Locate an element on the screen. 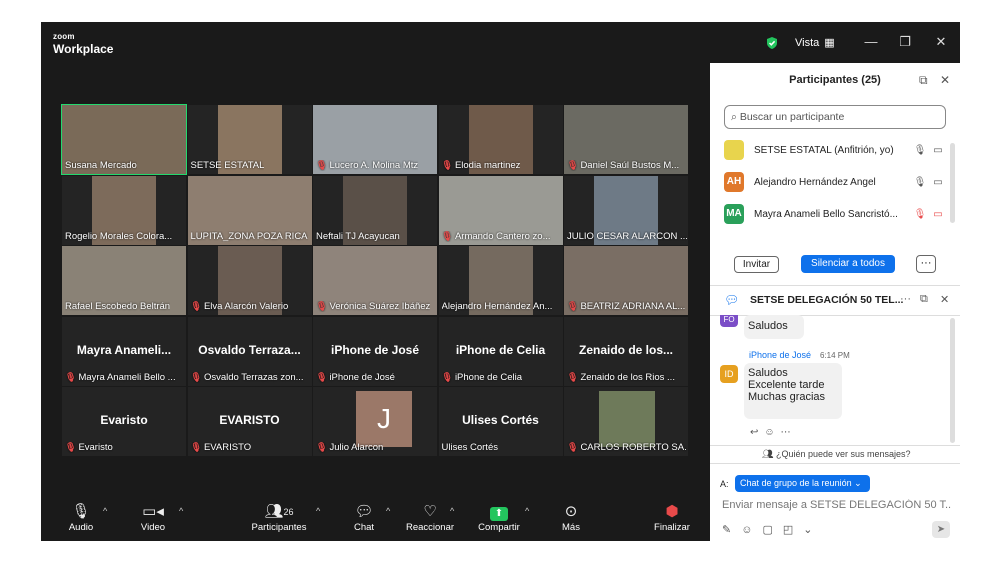 This screenshot has width=1000, height=563. participant-row: MA Mayra Anameli Bello Sancristó... 🎙︎ ▭ is located at coordinates (835, 214).